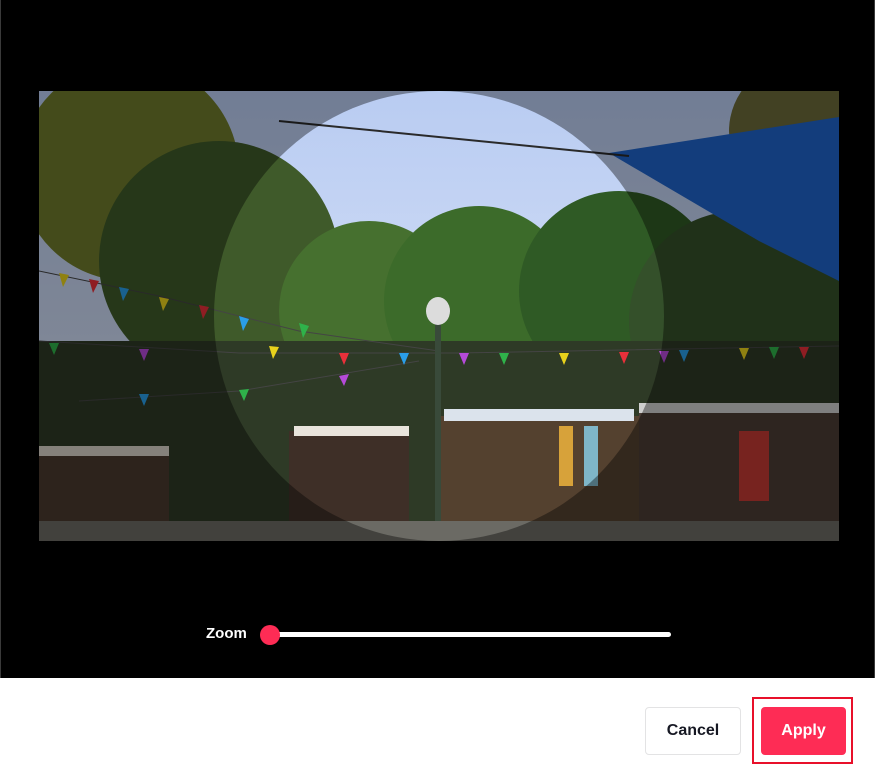  Describe the element at coordinates (226, 633) in the screenshot. I see `zoom-label: Zoom` at that location.